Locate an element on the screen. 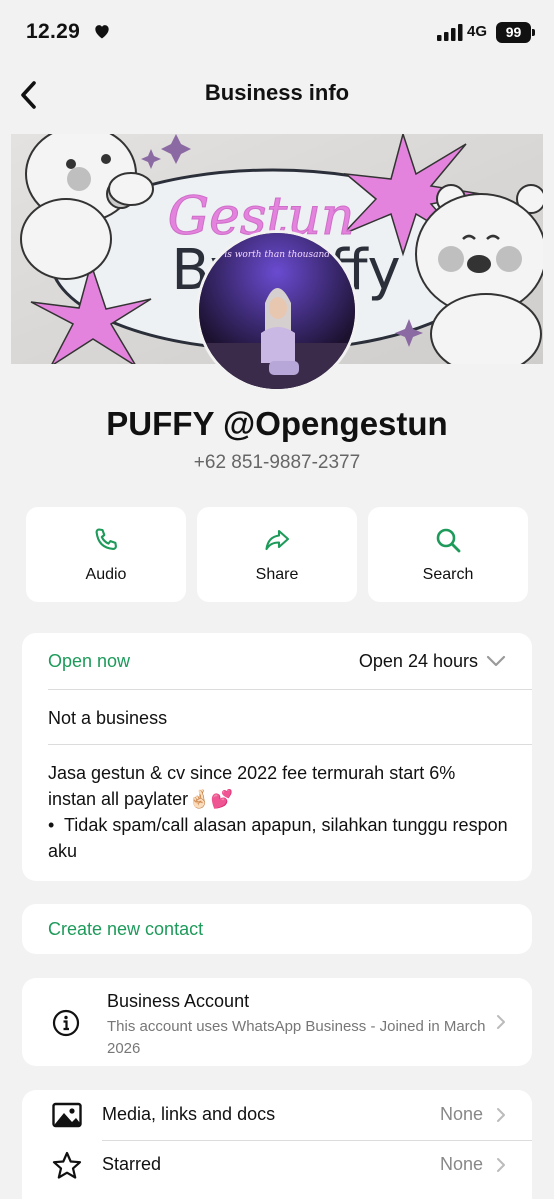 This screenshot has height=1199, width=554. starred-value: None is located at coordinates (461, 1164).